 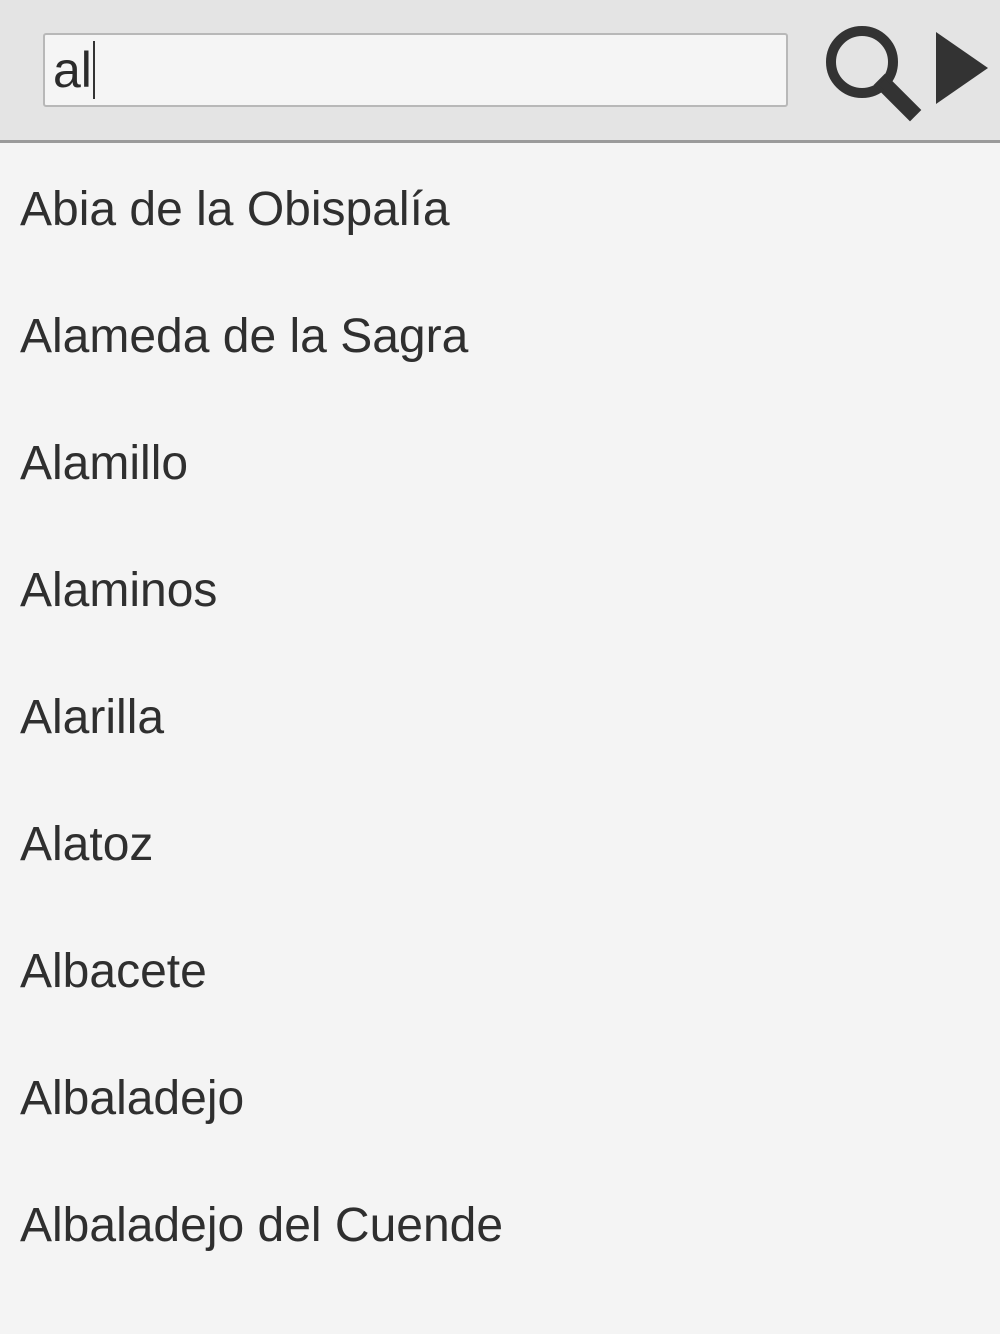 I want to click on list-item: Alarilla, so click(x=500, y=717).